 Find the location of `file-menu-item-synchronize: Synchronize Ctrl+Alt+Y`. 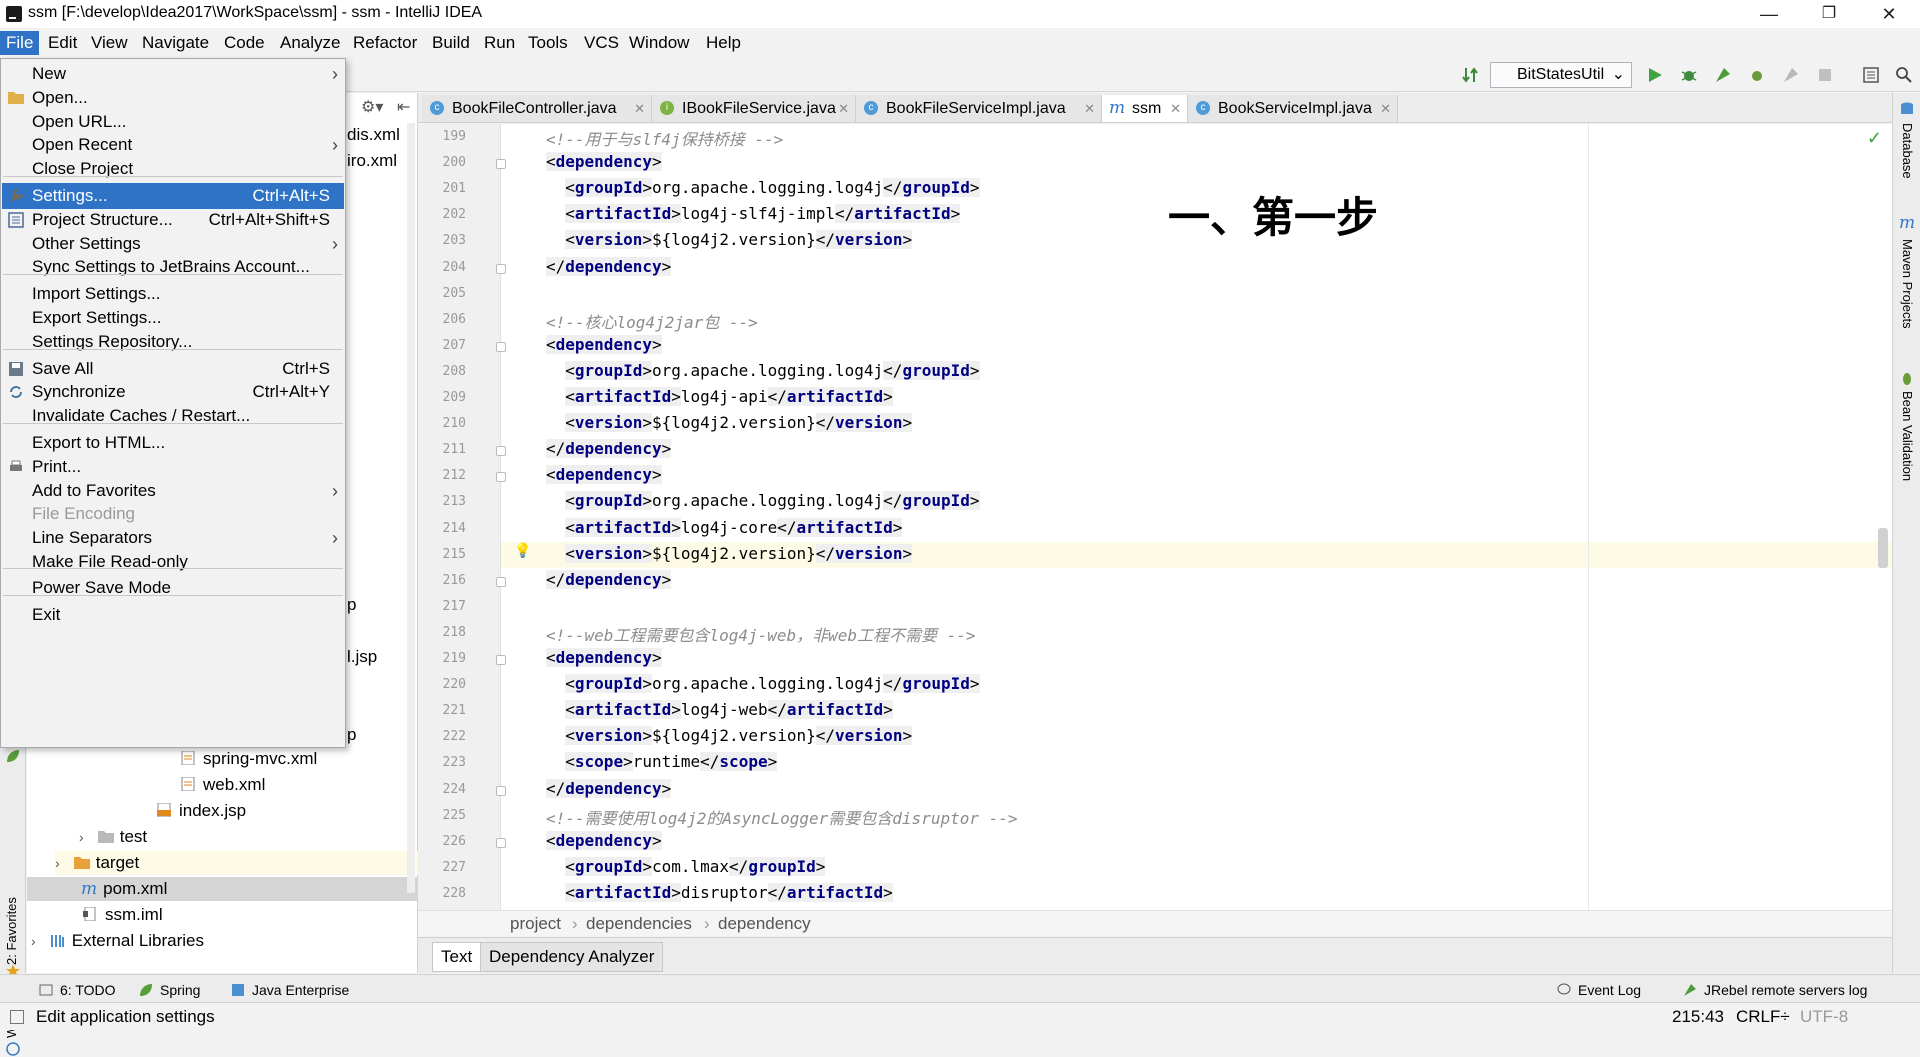

file-menu-item-synchronize: Synchronize Ctrl+Alt+Y is located at coordinates (173, 392).